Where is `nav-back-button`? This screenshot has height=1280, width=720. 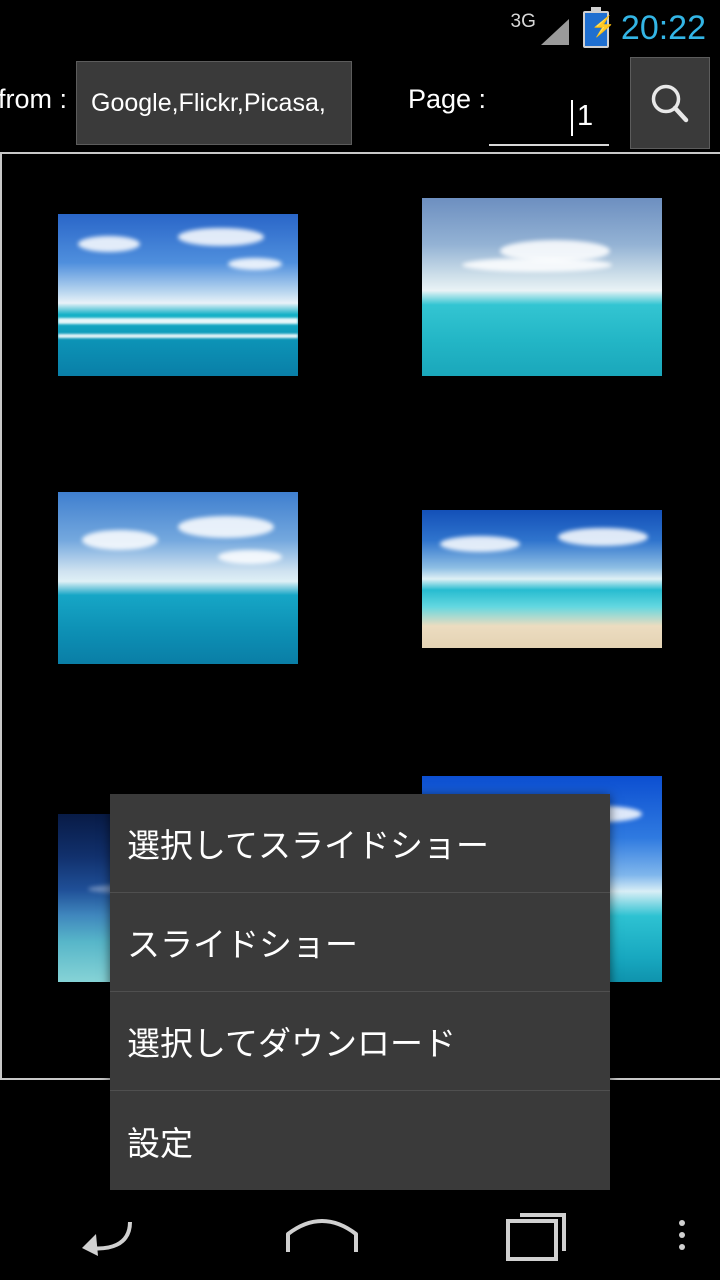
nav-back-button is located at coordinates (107, 1235).